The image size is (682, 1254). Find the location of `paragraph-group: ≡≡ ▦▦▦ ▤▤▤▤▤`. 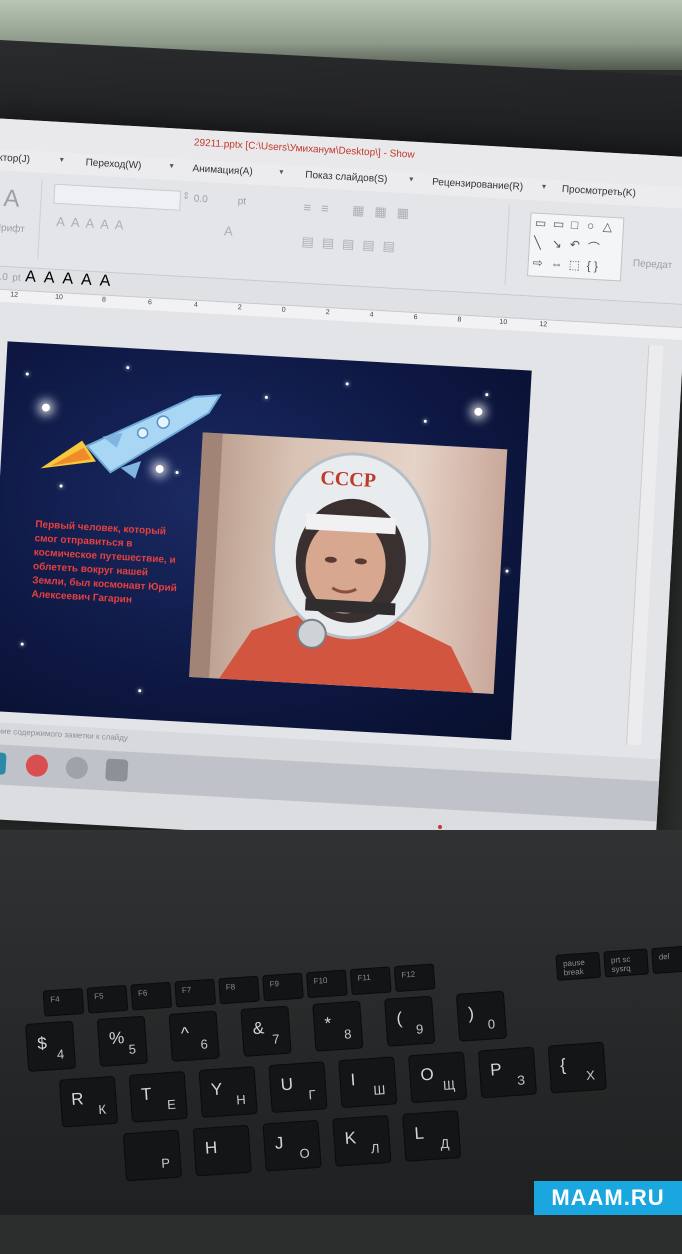

paragraph-group: ≡≡ ▦▦▦ ▤▤▤▤▤ is located at coordinates (399, 239).